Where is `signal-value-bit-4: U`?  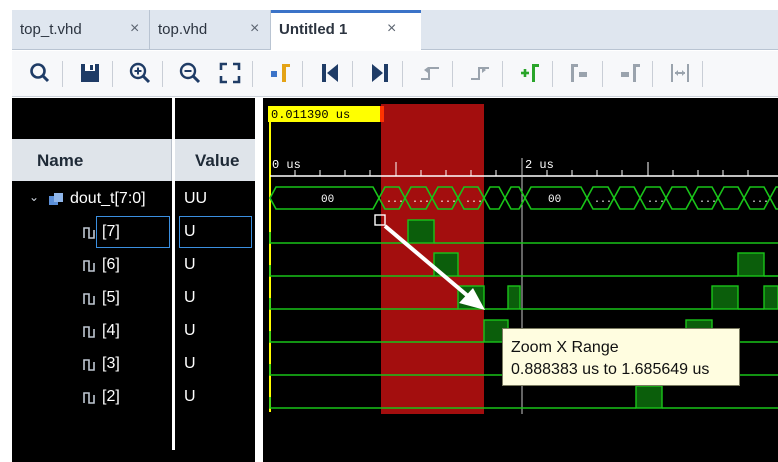 signal-value-bit-4: U is located at coordinates (190, 330).